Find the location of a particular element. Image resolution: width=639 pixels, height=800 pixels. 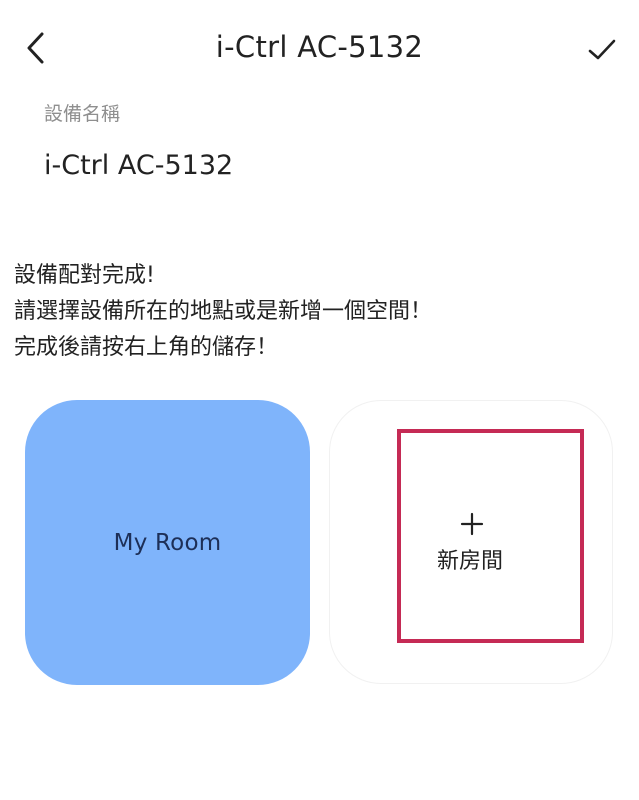

room-label: My Room is located at coordinates (167, 542).